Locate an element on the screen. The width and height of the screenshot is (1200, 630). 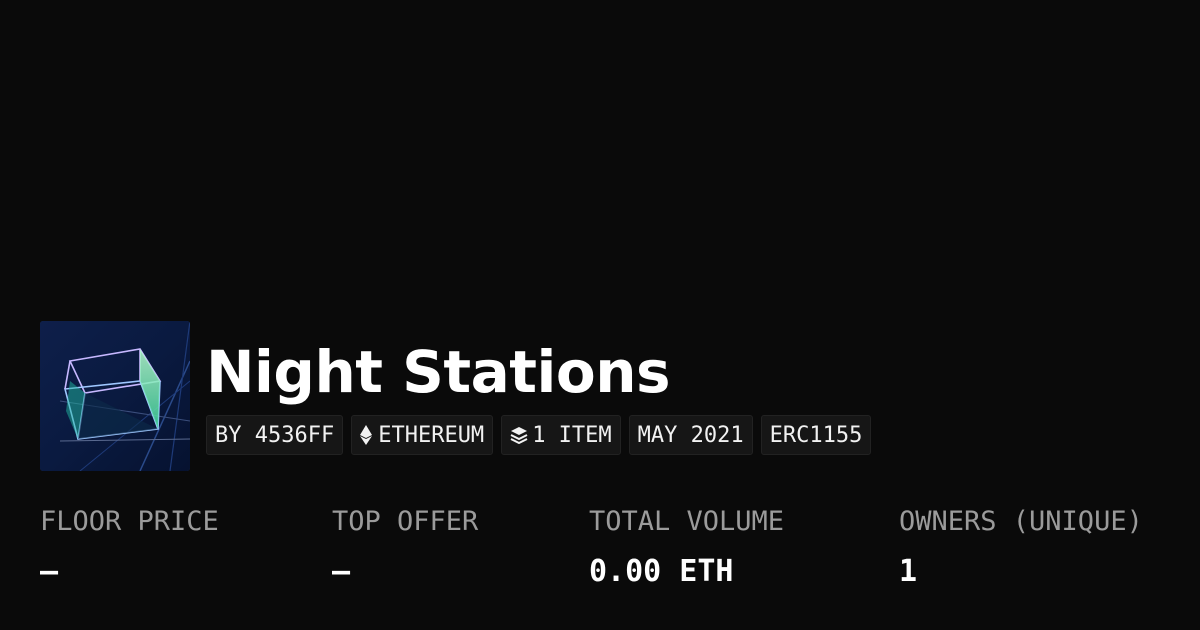
date-label: MAY 2021 is located at coordinates (690, 435).